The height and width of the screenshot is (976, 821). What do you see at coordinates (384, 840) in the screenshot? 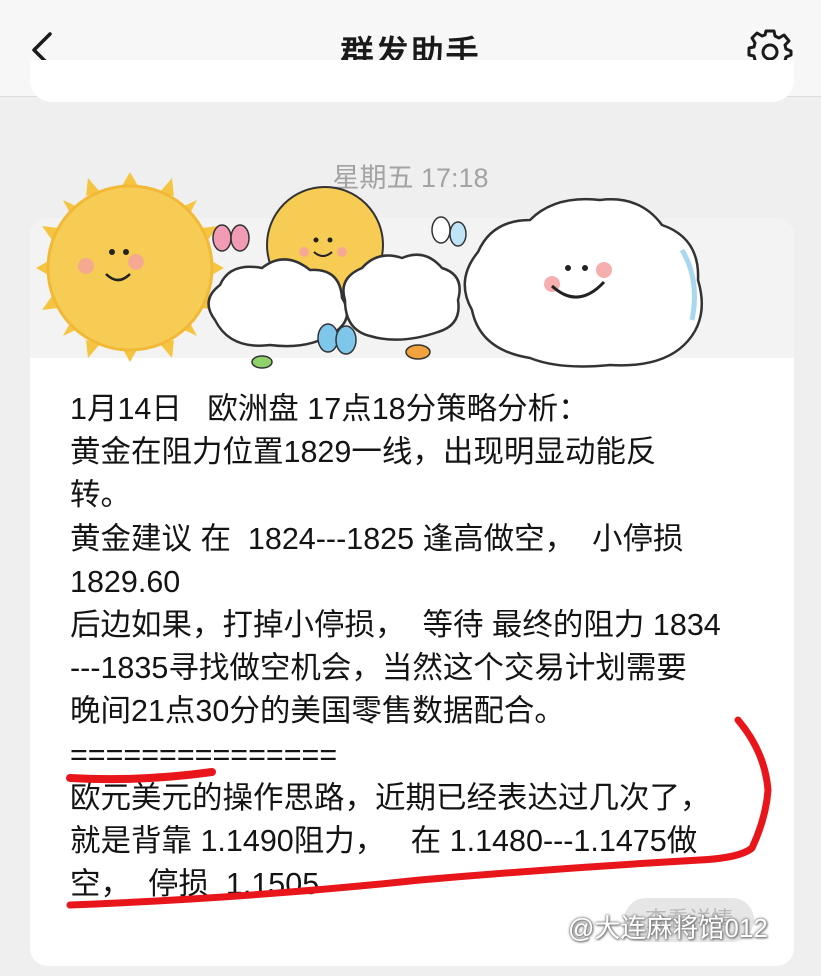
I see `message-line: 就是背靠 1.1490阻力， 在 1.1480---1.1475做` at bounding box center [384, 840].